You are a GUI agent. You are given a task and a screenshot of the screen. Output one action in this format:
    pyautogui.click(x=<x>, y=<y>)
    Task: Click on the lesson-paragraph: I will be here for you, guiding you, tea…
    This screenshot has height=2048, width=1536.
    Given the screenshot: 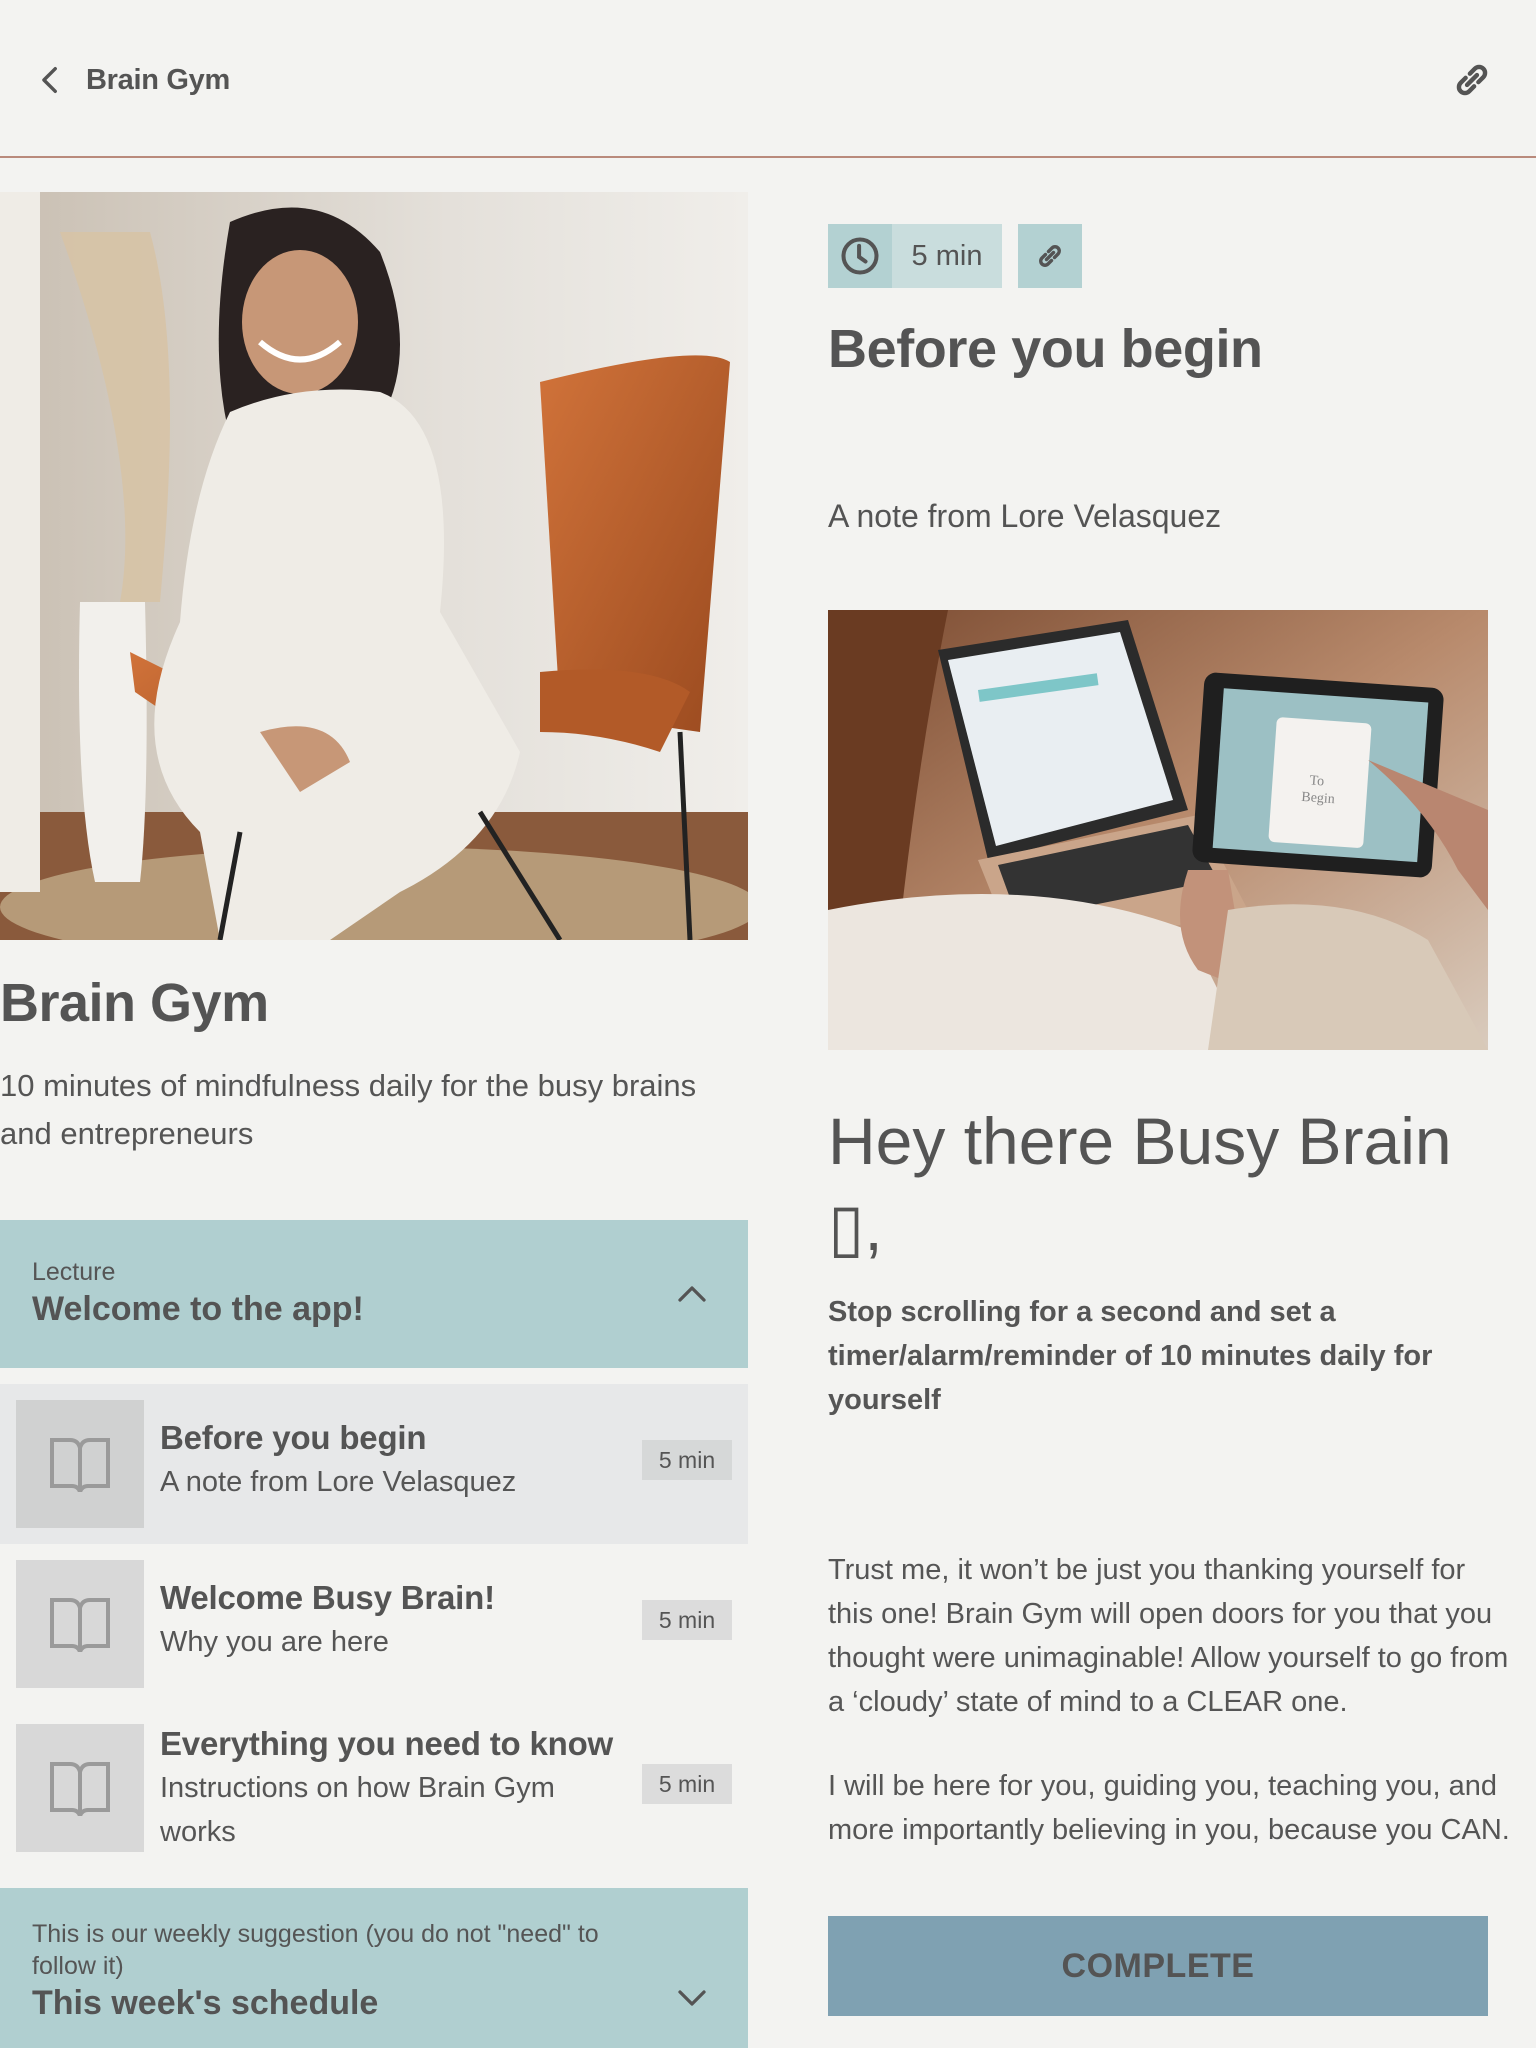 What is the action you would take?
    pyautogui.click(x=1169, y=1808)
    